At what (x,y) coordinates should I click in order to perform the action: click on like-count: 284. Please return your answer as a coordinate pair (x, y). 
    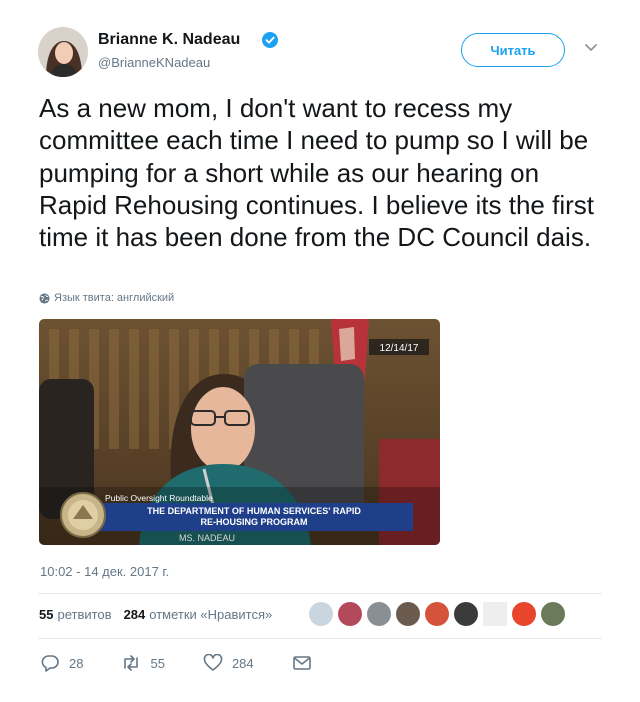
    Looking at the image, I should click on (242, 663).